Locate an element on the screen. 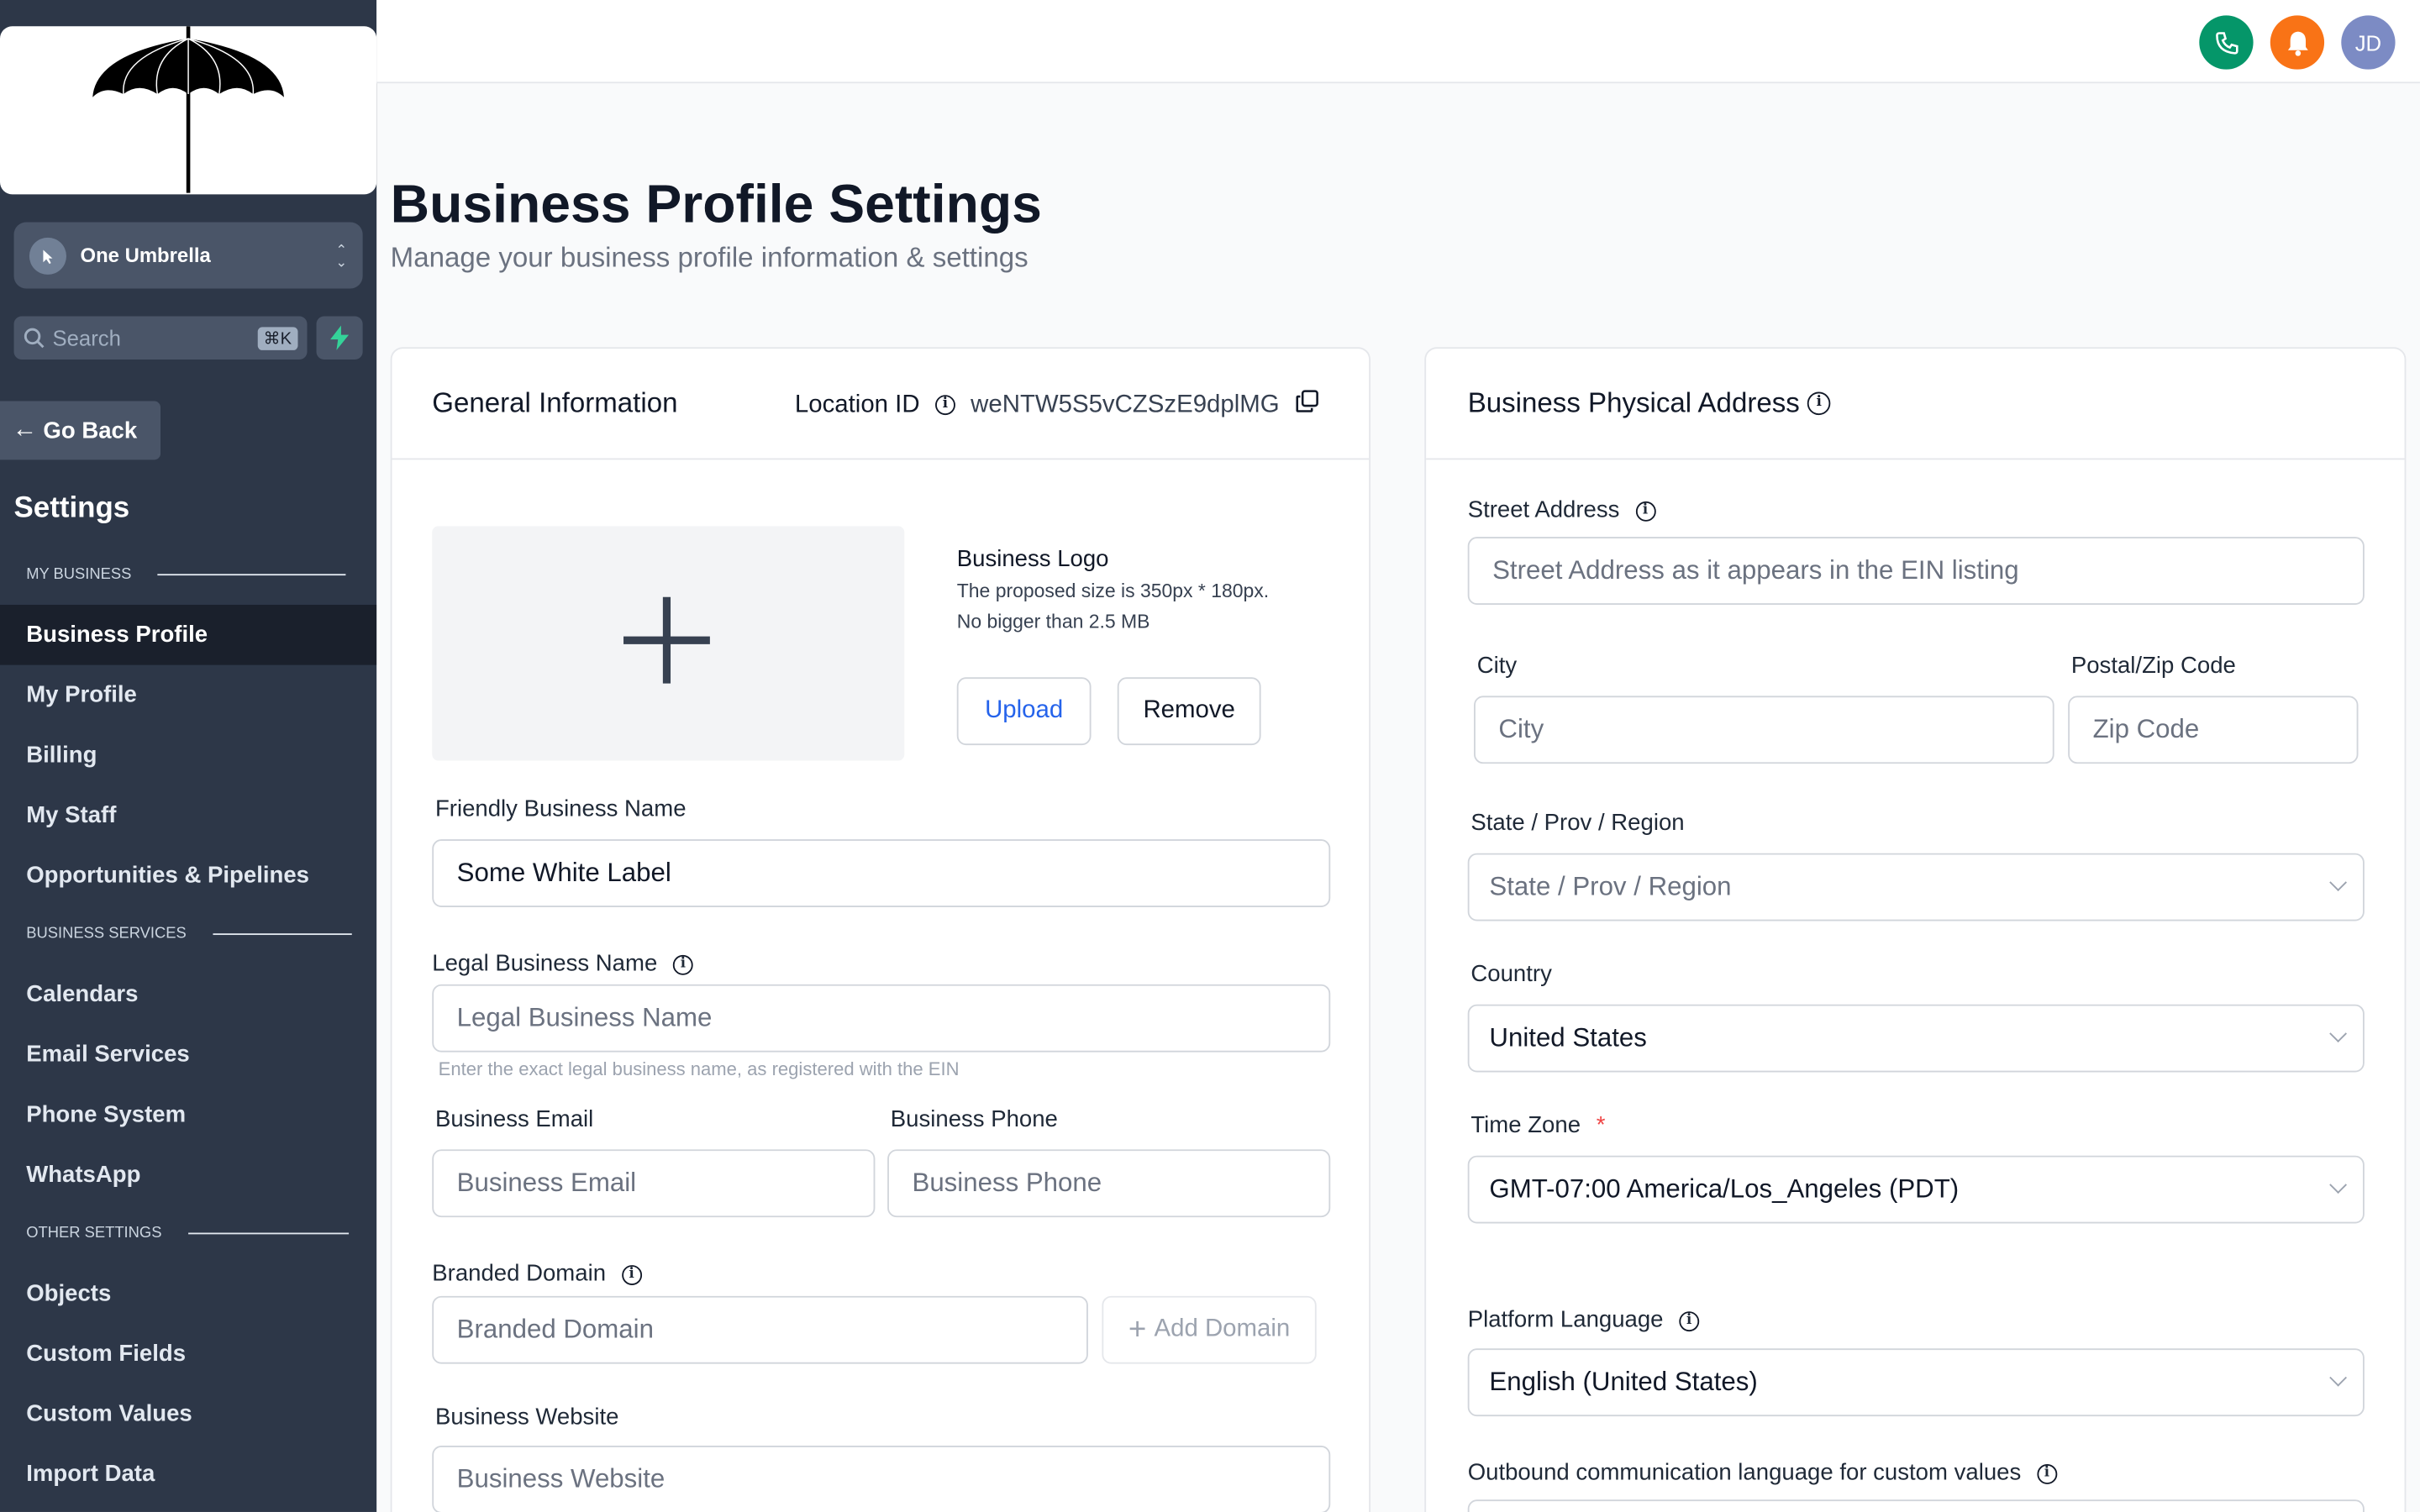  business-website-input: Business Website is located at coordinates (881, 1478).